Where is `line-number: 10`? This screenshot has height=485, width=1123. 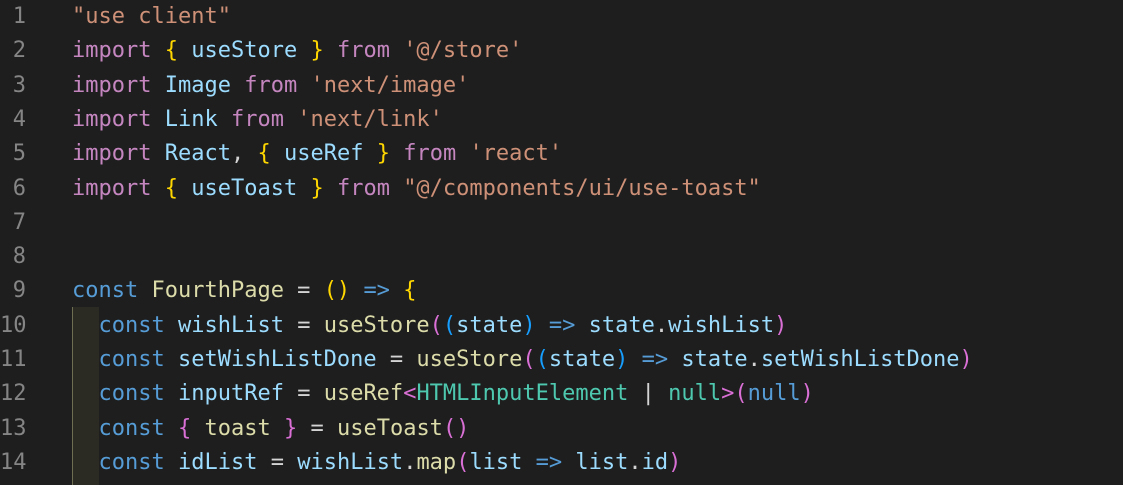
line-number: 10 is located at coordinates (13, 325).